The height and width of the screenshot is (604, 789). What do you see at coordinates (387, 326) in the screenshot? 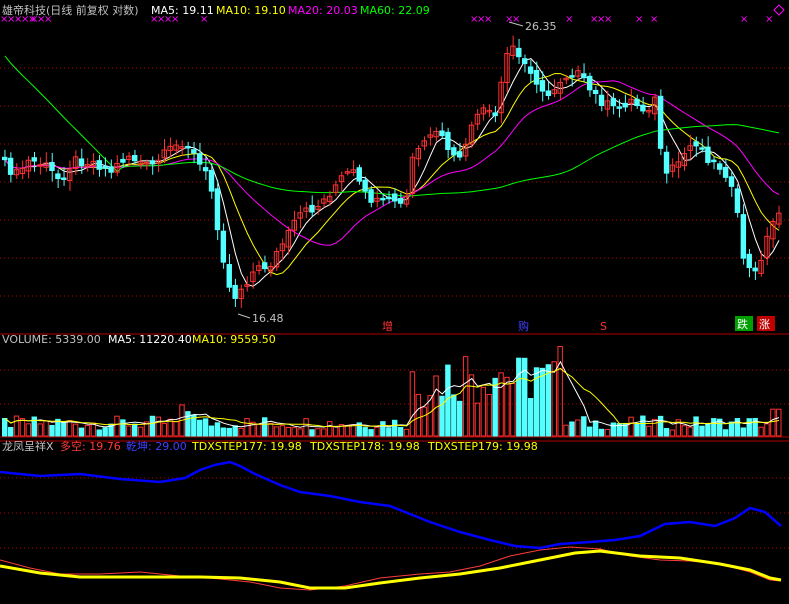
I see `signal-zeng: 增` at bounding box center [387, 326].